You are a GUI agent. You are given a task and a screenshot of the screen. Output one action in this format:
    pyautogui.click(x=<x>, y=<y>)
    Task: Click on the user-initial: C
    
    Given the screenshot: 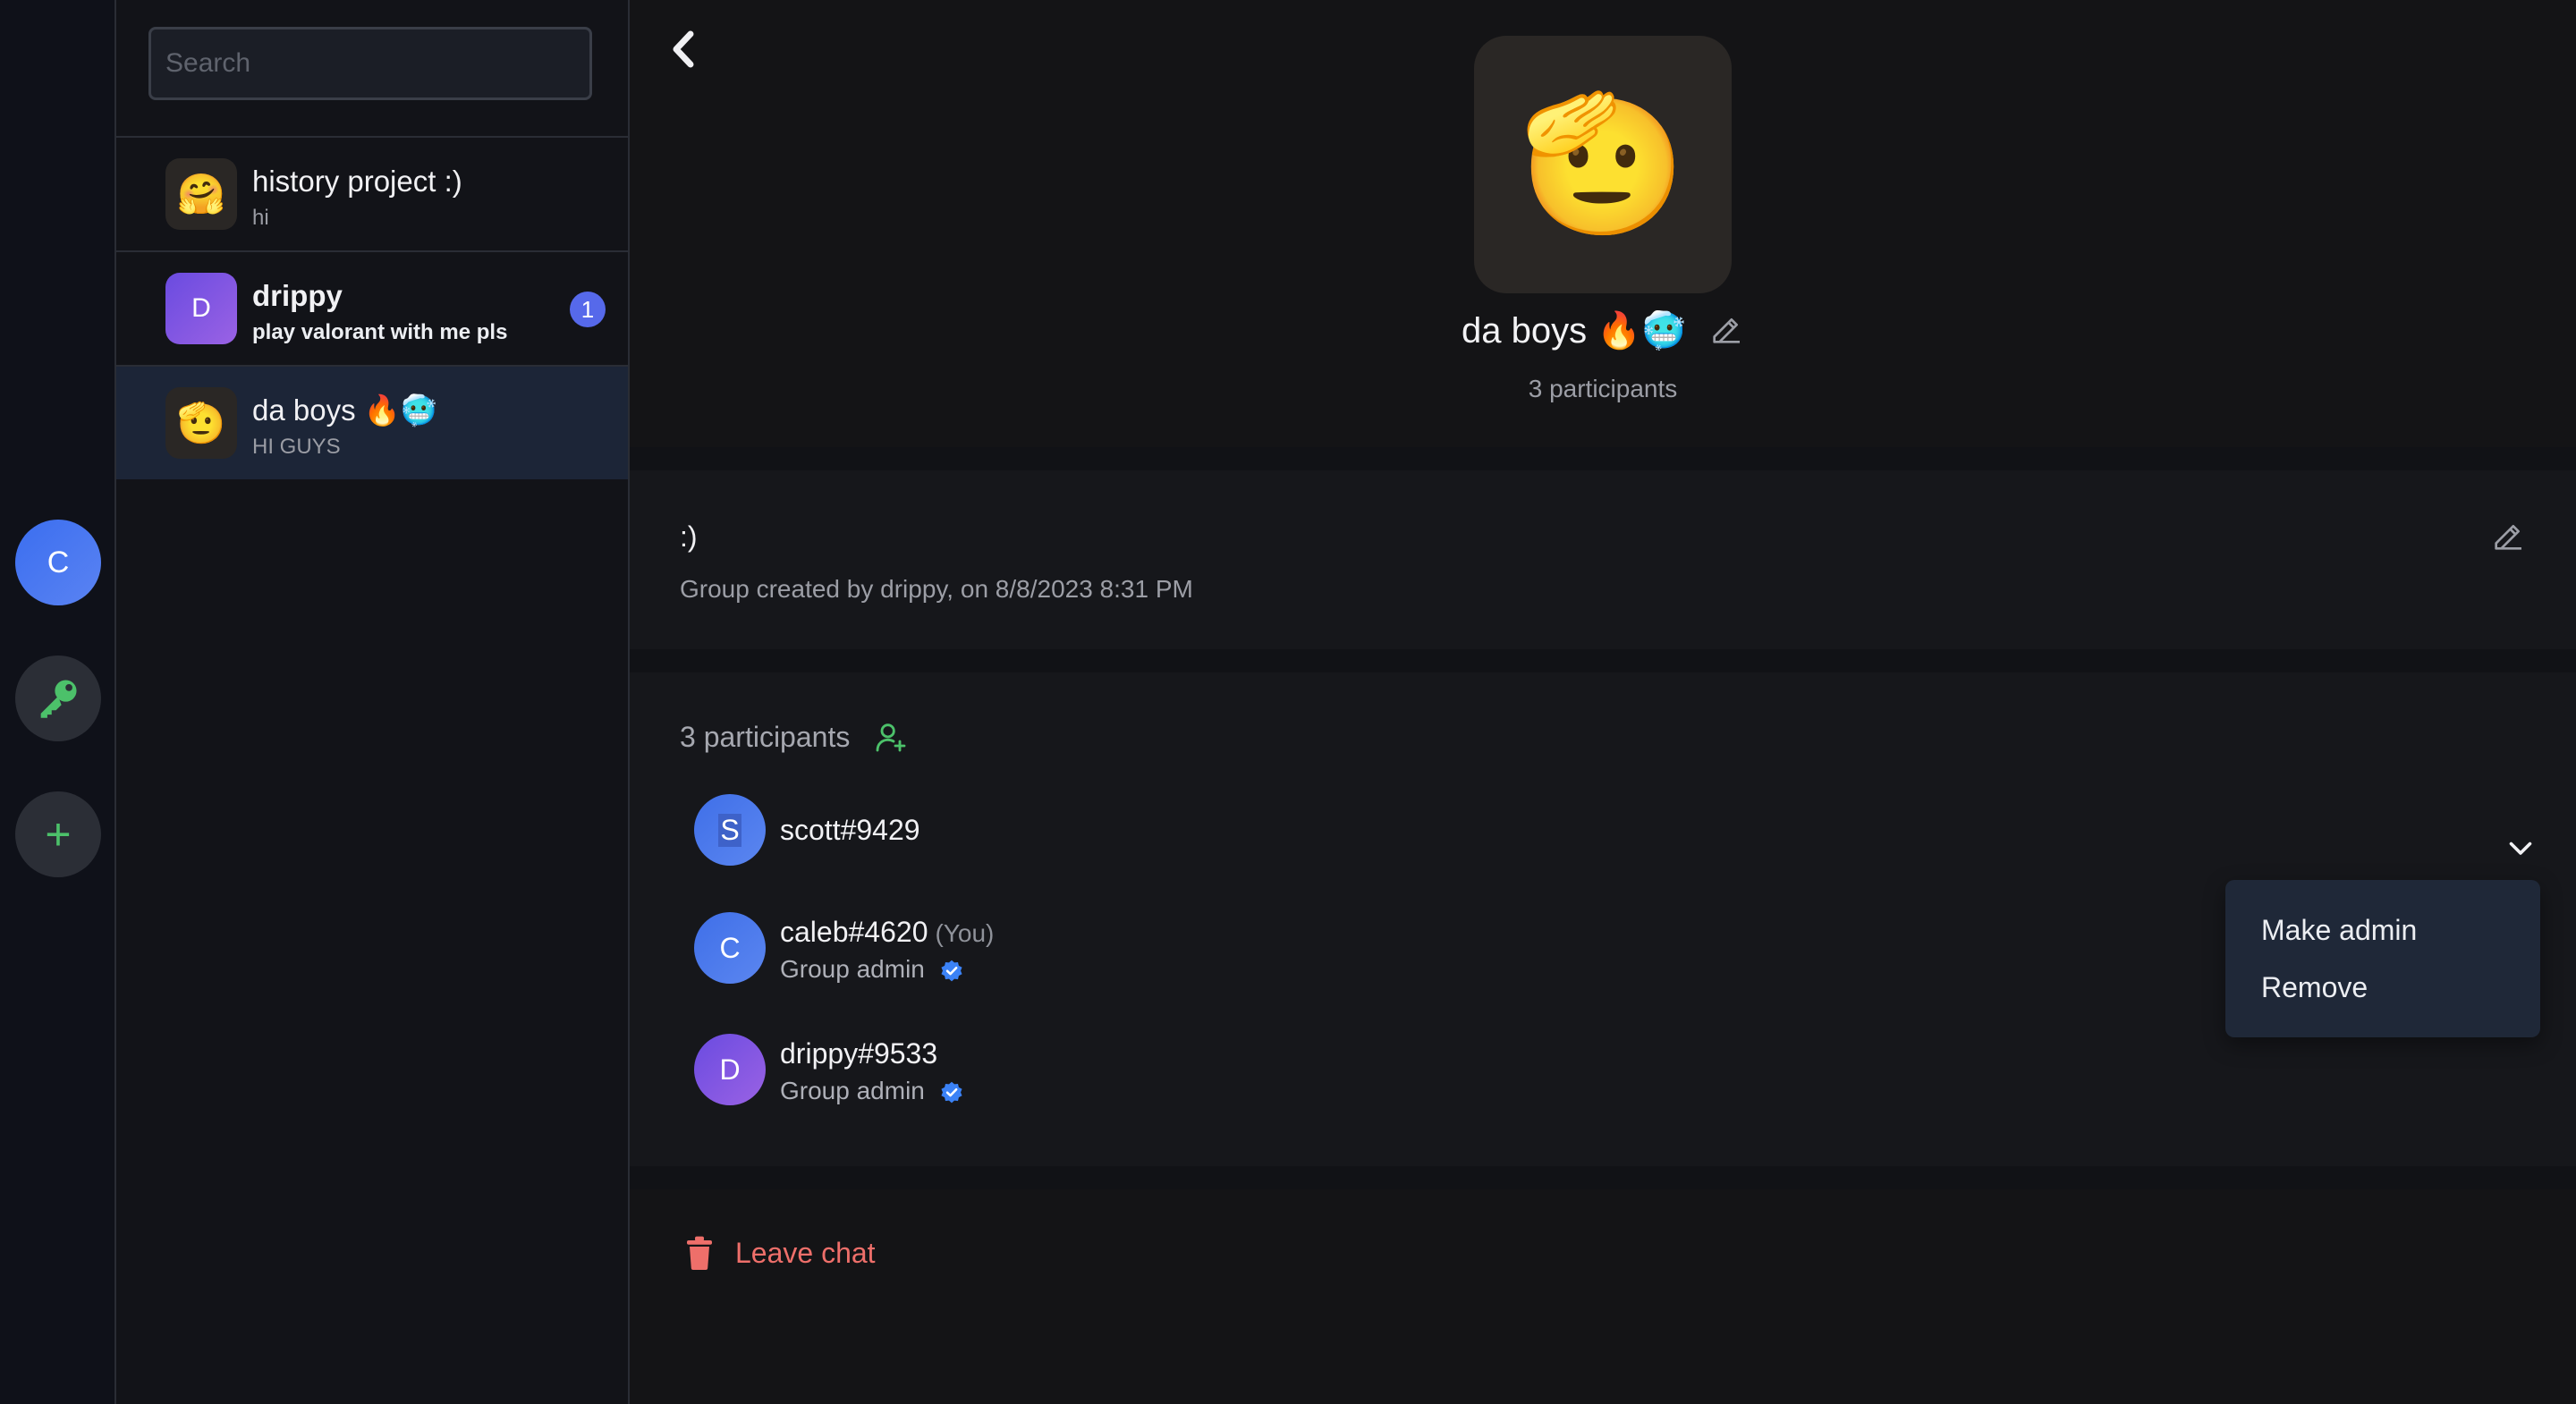 What is the action you would take?
    pyautogui.click(x=58, y=562)
    